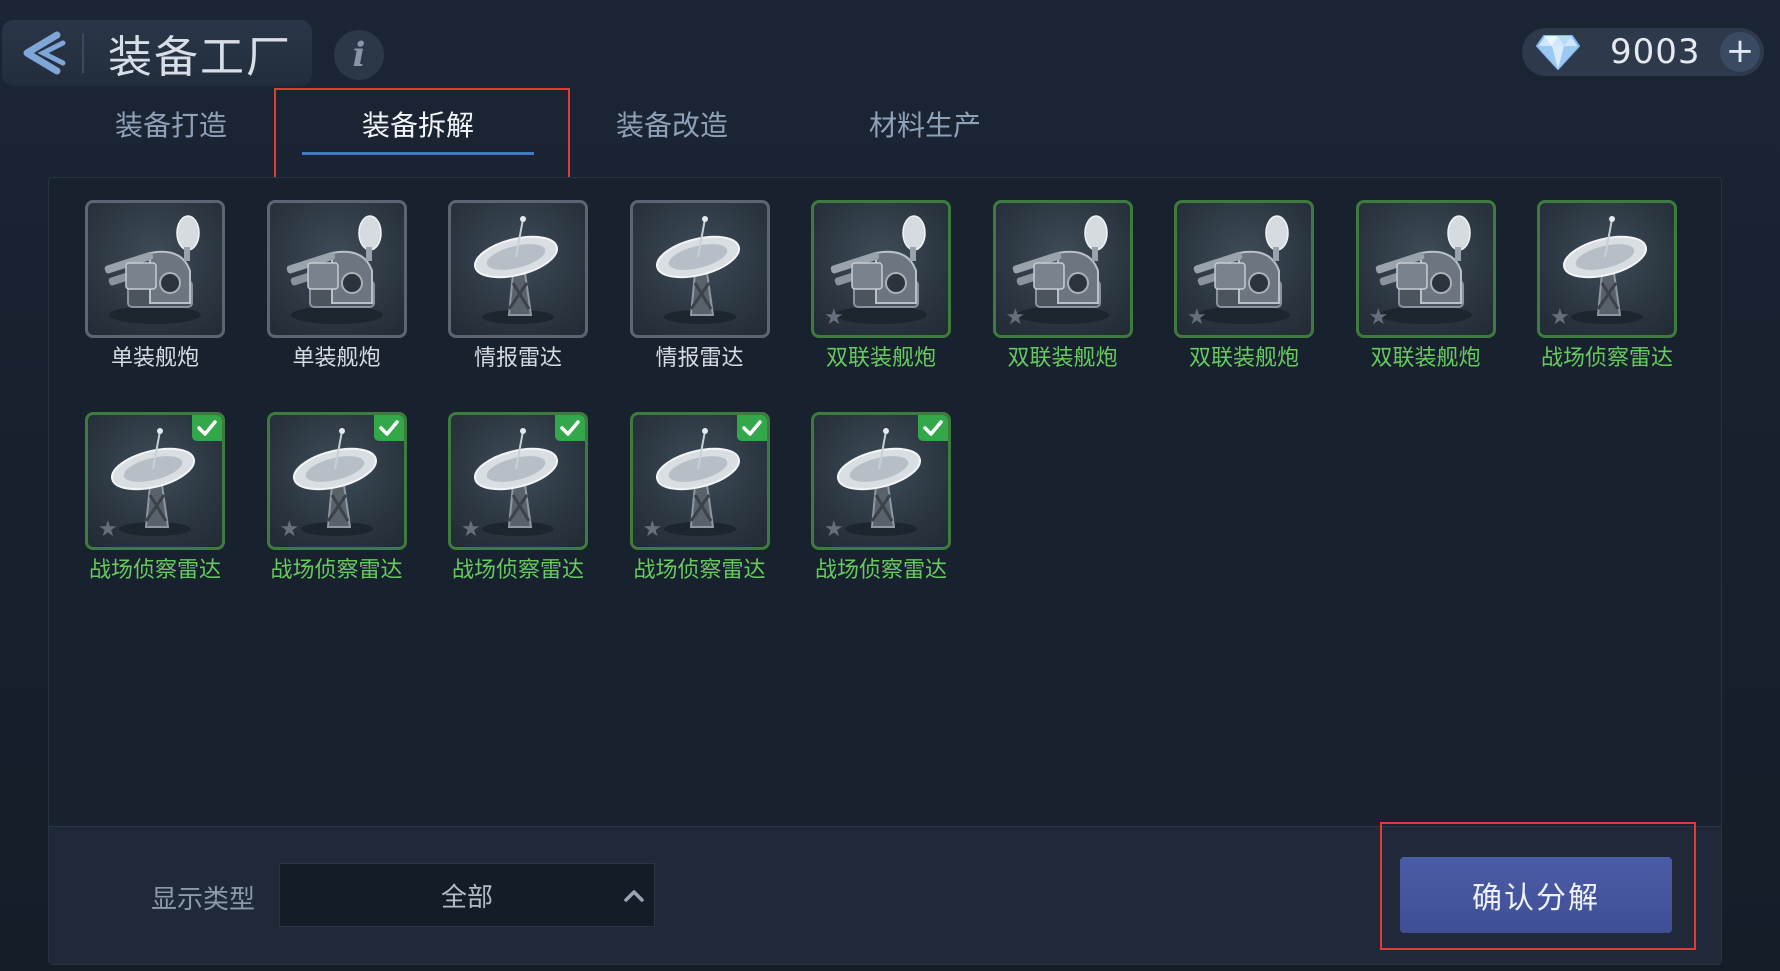 Image resolution: width=1780 pixels, height=971 pixels. Describe the element at coordinates (885, 895) in the screenshot. I see `footer-bar: 显示类型 全部 确认分解` at that location.